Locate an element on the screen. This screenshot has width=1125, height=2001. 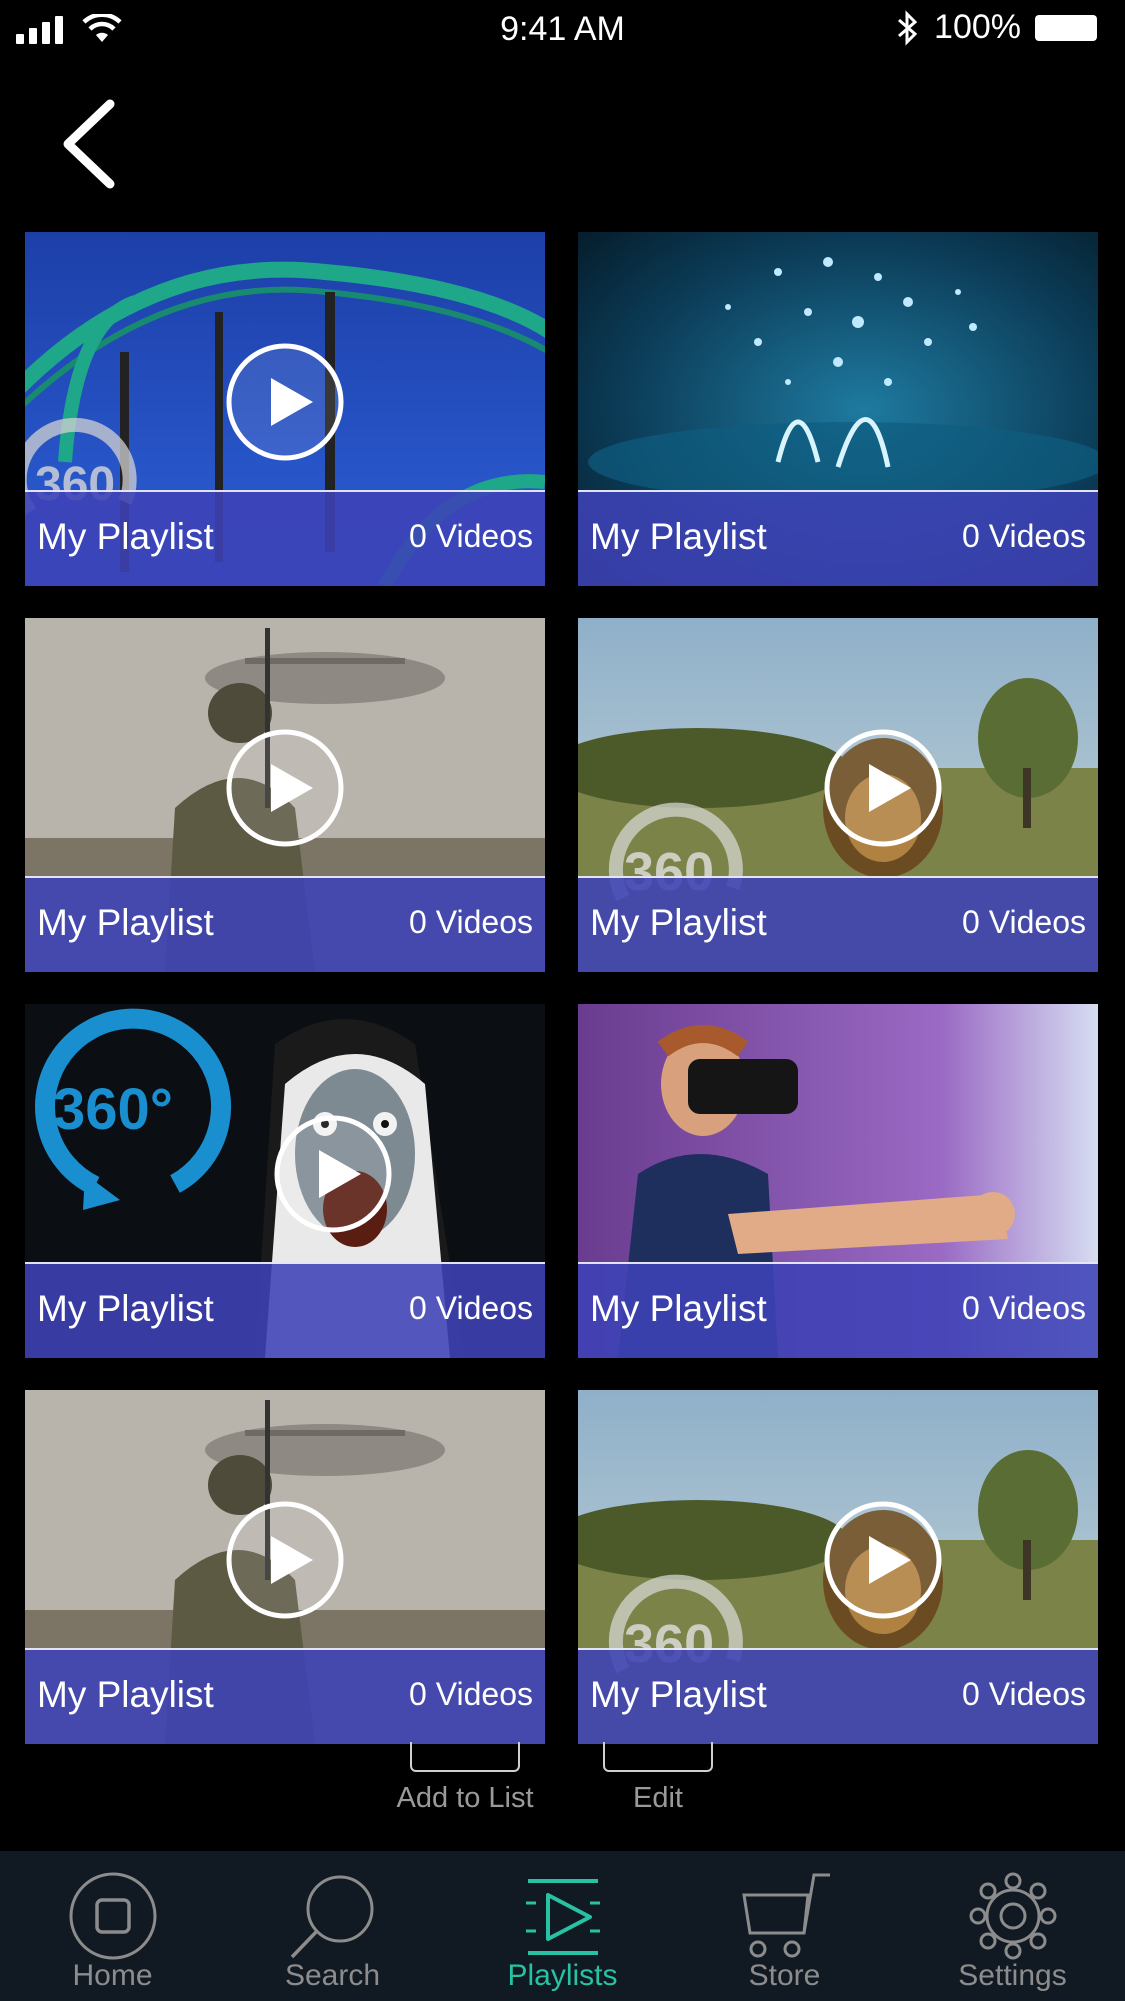
tab-playlists: Playlists is located at coordinates (562, 1926).